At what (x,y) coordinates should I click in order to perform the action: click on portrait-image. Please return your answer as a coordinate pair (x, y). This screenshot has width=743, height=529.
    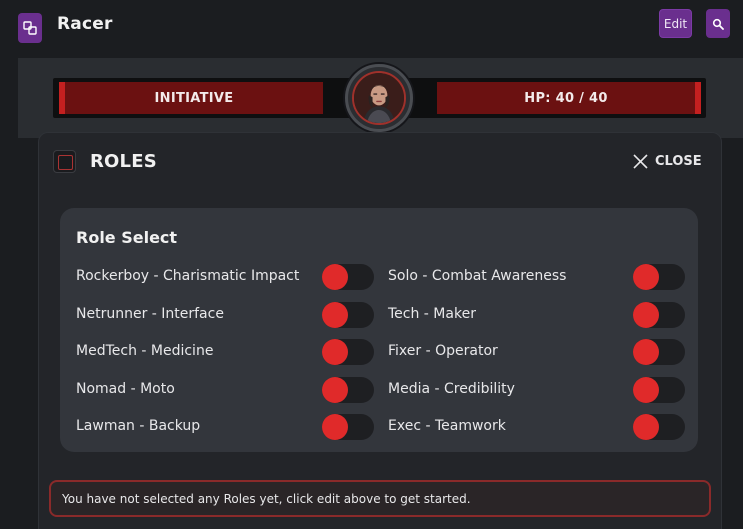
    Looking at the image, I should click on (379, 98).